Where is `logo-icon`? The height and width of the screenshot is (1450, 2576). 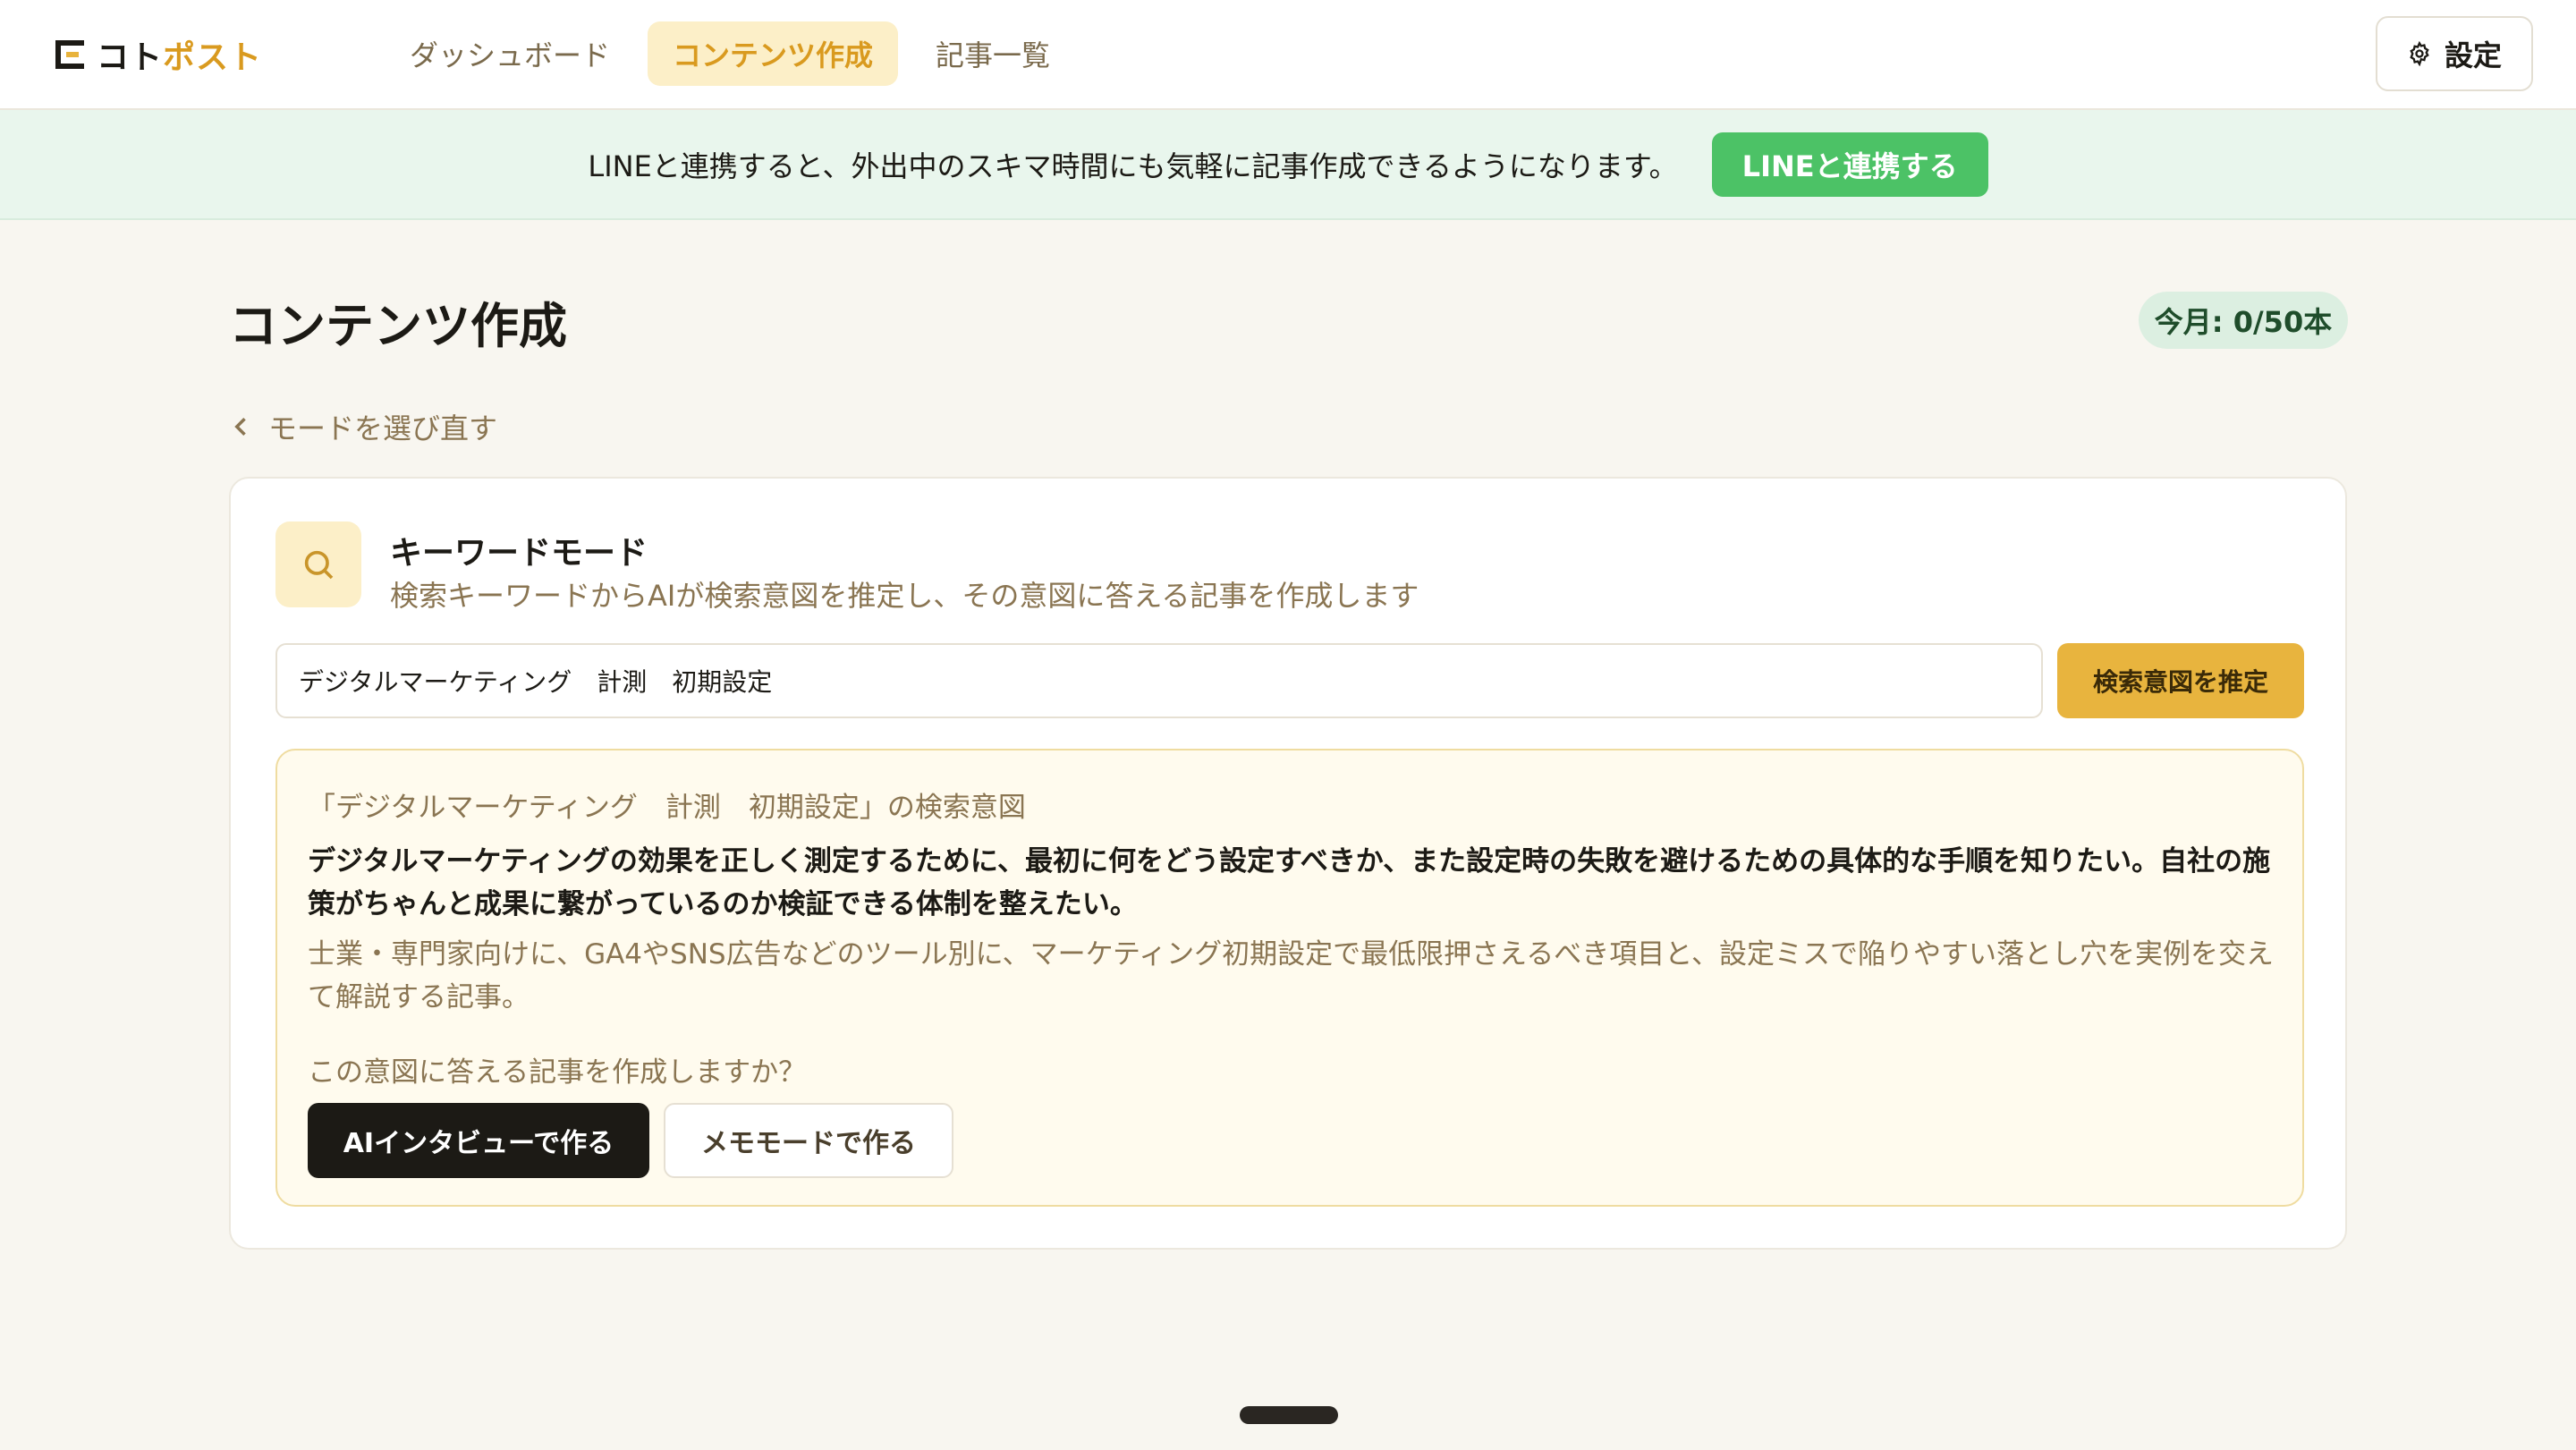
logo-icon is located at coordinates (69, 54).